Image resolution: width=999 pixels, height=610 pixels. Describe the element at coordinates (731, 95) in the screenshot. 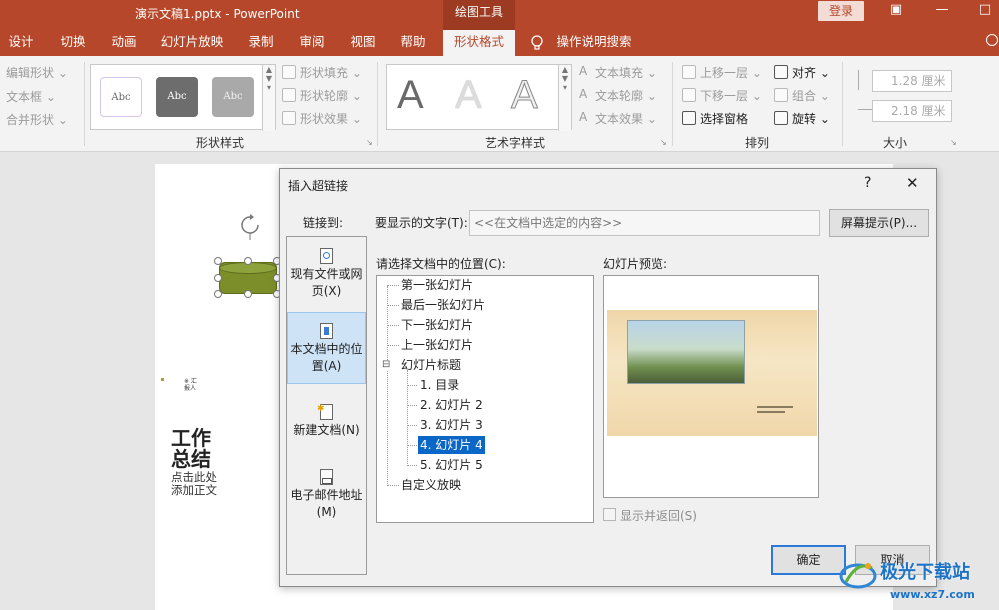

I see `send-backward-button: 下移一层 ⌄` at that location.